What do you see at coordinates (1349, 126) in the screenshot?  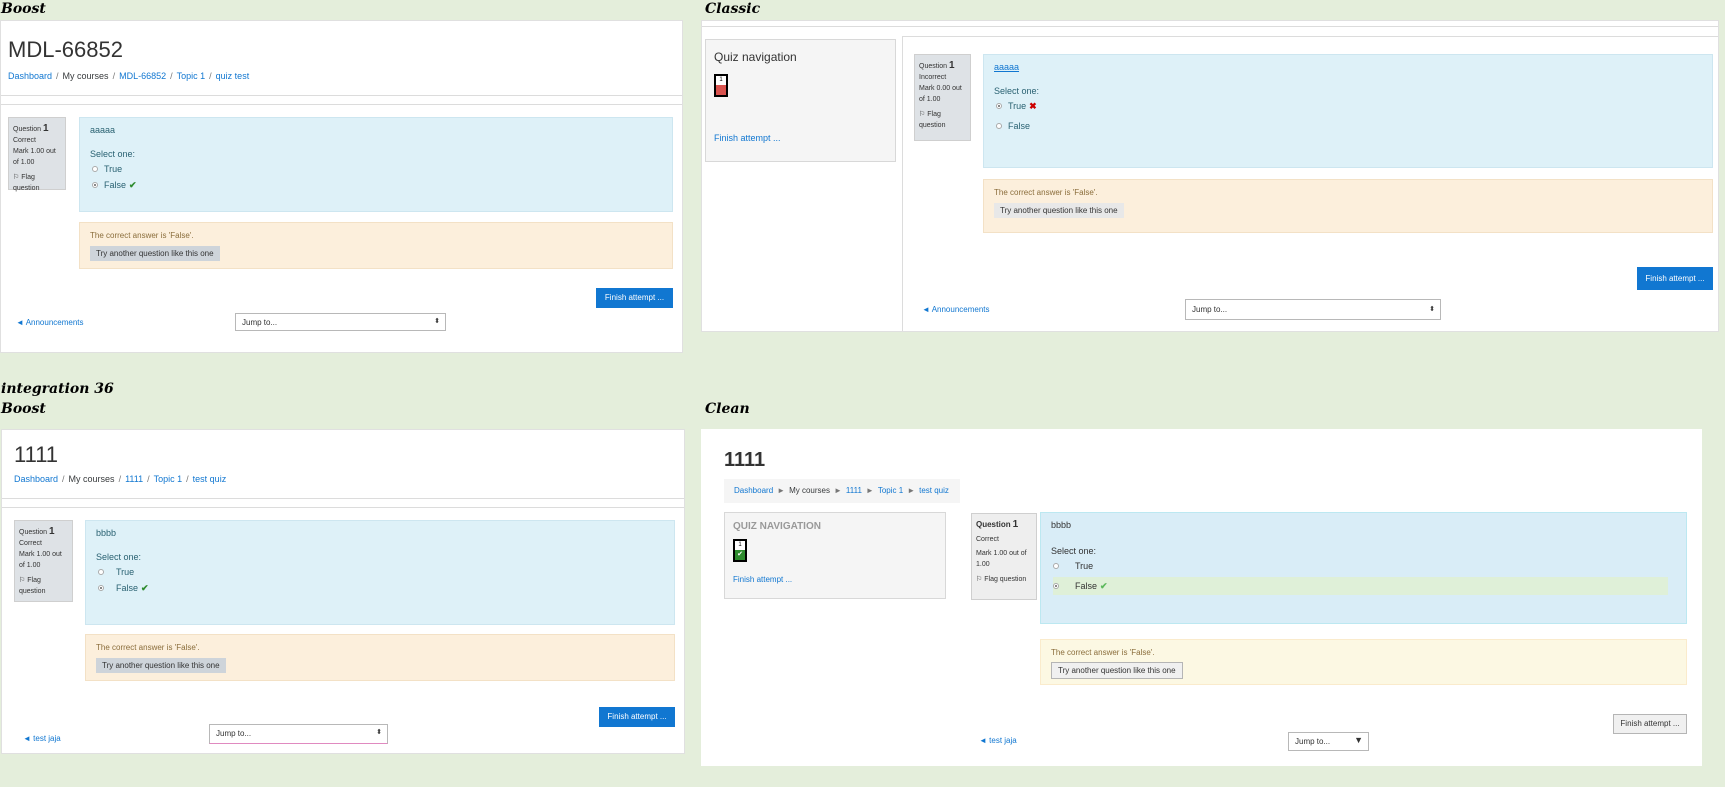 I see `option-false: False` at bounding box center [1349, 126].